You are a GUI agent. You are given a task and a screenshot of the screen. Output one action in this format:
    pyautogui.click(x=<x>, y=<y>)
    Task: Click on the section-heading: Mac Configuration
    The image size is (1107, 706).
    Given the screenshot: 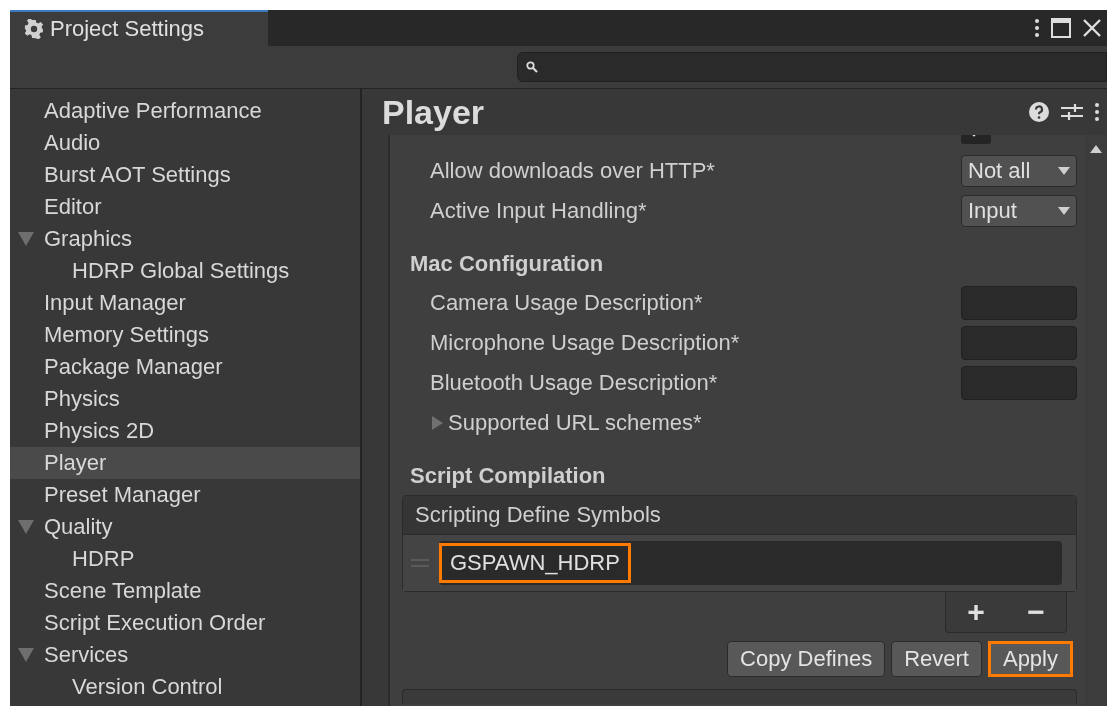 What is the action you would take?
    pyautogui.click(x=507, y=264)
    